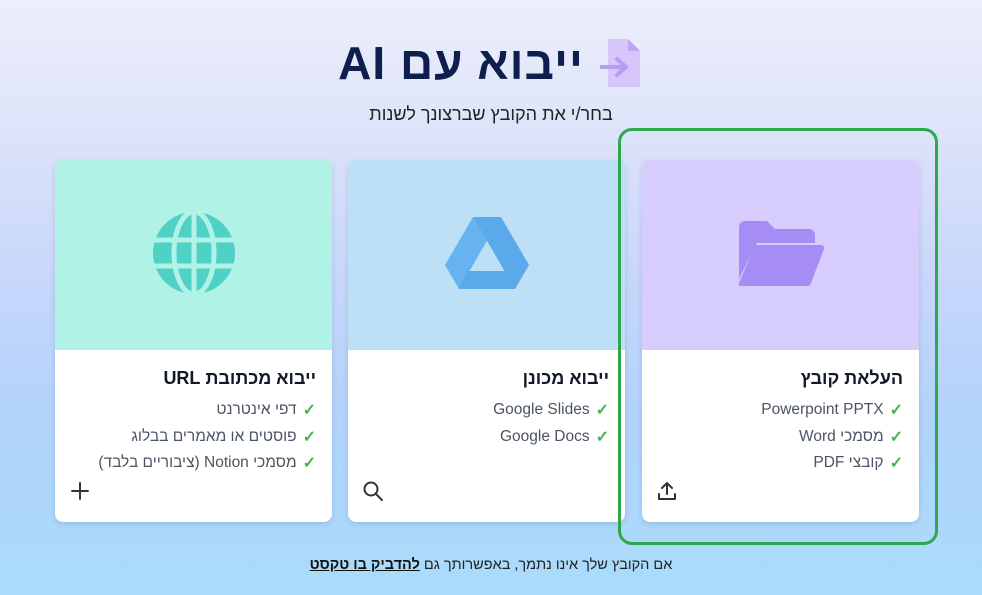 The width and height of the screenshot is (982, 595). I want to click on plus-icon, so click(80, 491).